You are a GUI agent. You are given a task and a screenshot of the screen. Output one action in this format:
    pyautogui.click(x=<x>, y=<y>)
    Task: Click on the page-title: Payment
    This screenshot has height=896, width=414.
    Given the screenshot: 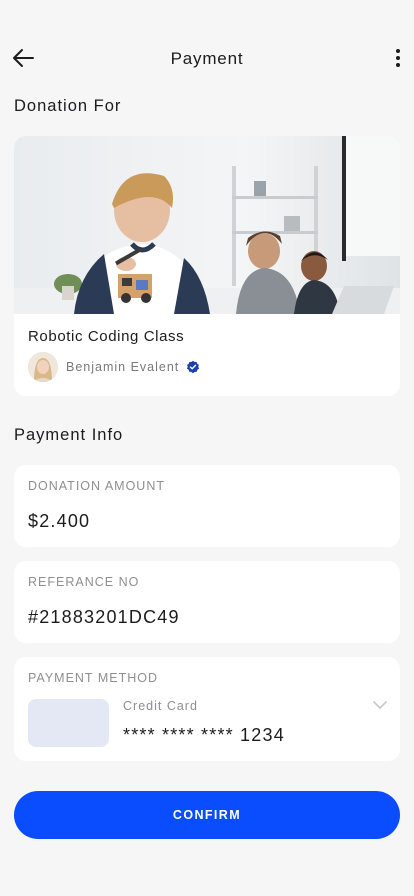 What is the action you would take?
    pyautogui.click(x=207, y=58)
    